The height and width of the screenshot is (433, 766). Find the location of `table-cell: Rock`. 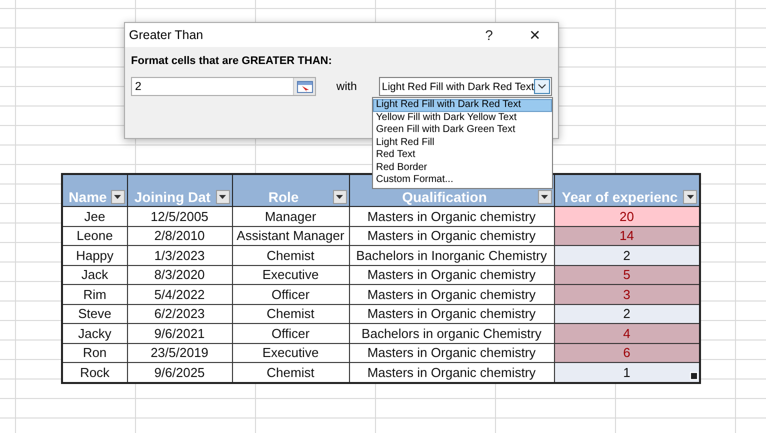

table-cell: Rock is located at coordinates (94, 372).